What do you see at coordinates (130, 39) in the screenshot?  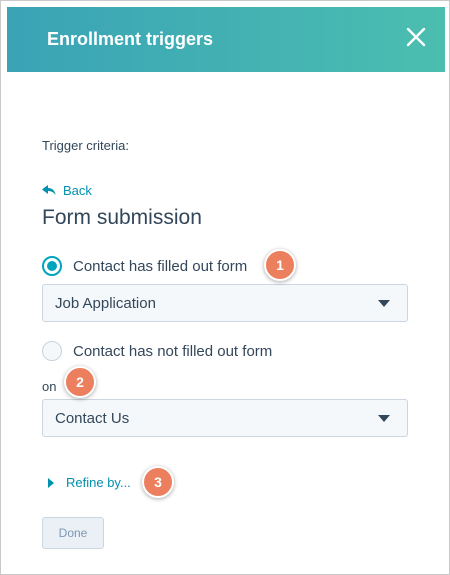 I see `panel-title: Enrollment triggers` at bounding box center [130, 39].